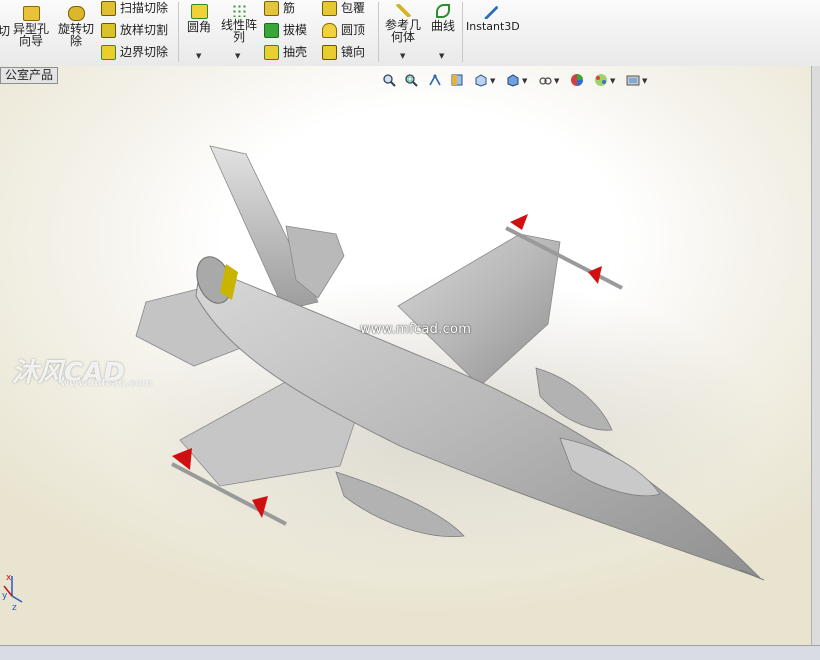 Image resolution: width=820 pixels, height=660 pixels. Describe the element at coordinates (403, 10) in the screenshot. I see `reference-geometry-icon` at that location.